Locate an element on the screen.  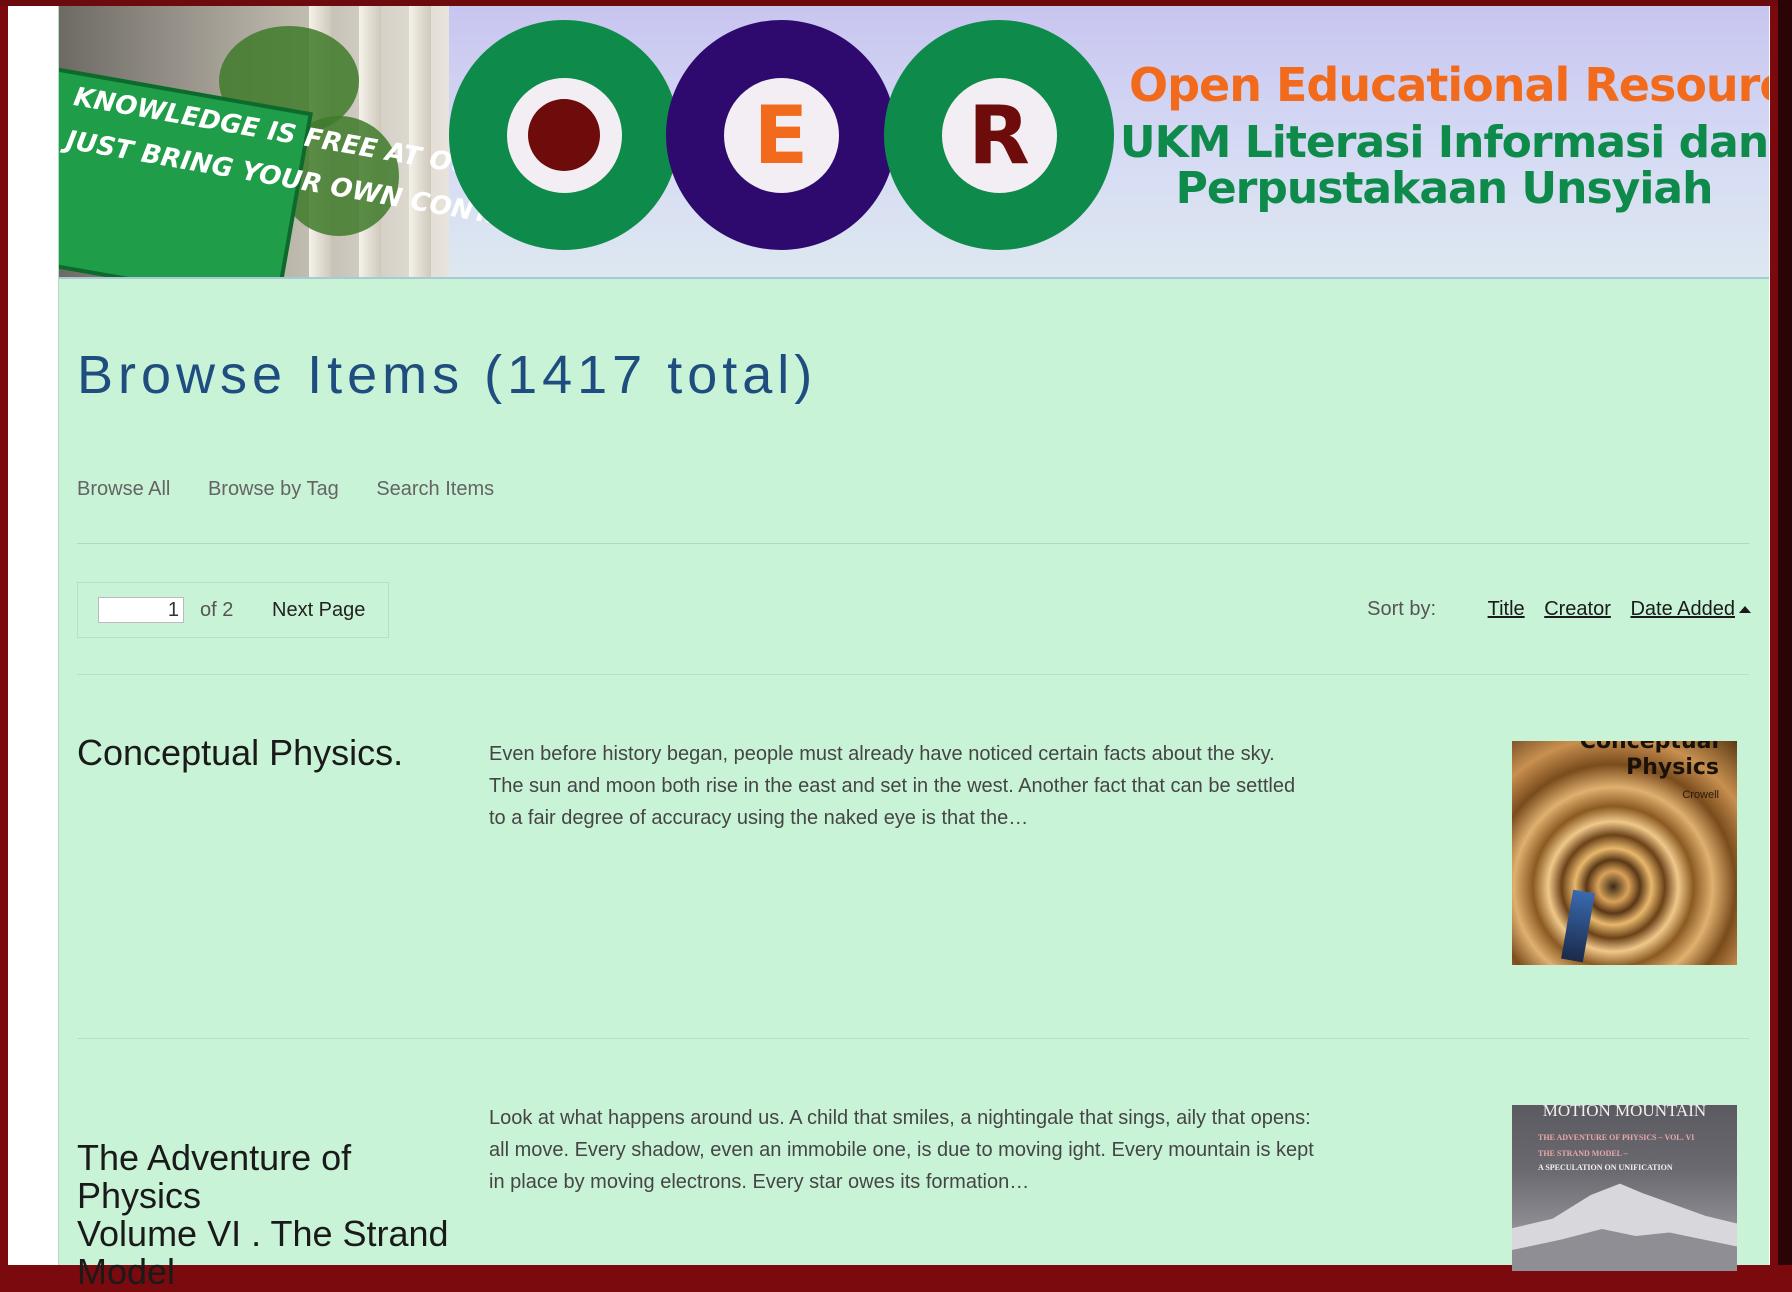
logo-letter-e: E is located at coordinates (781, 135).